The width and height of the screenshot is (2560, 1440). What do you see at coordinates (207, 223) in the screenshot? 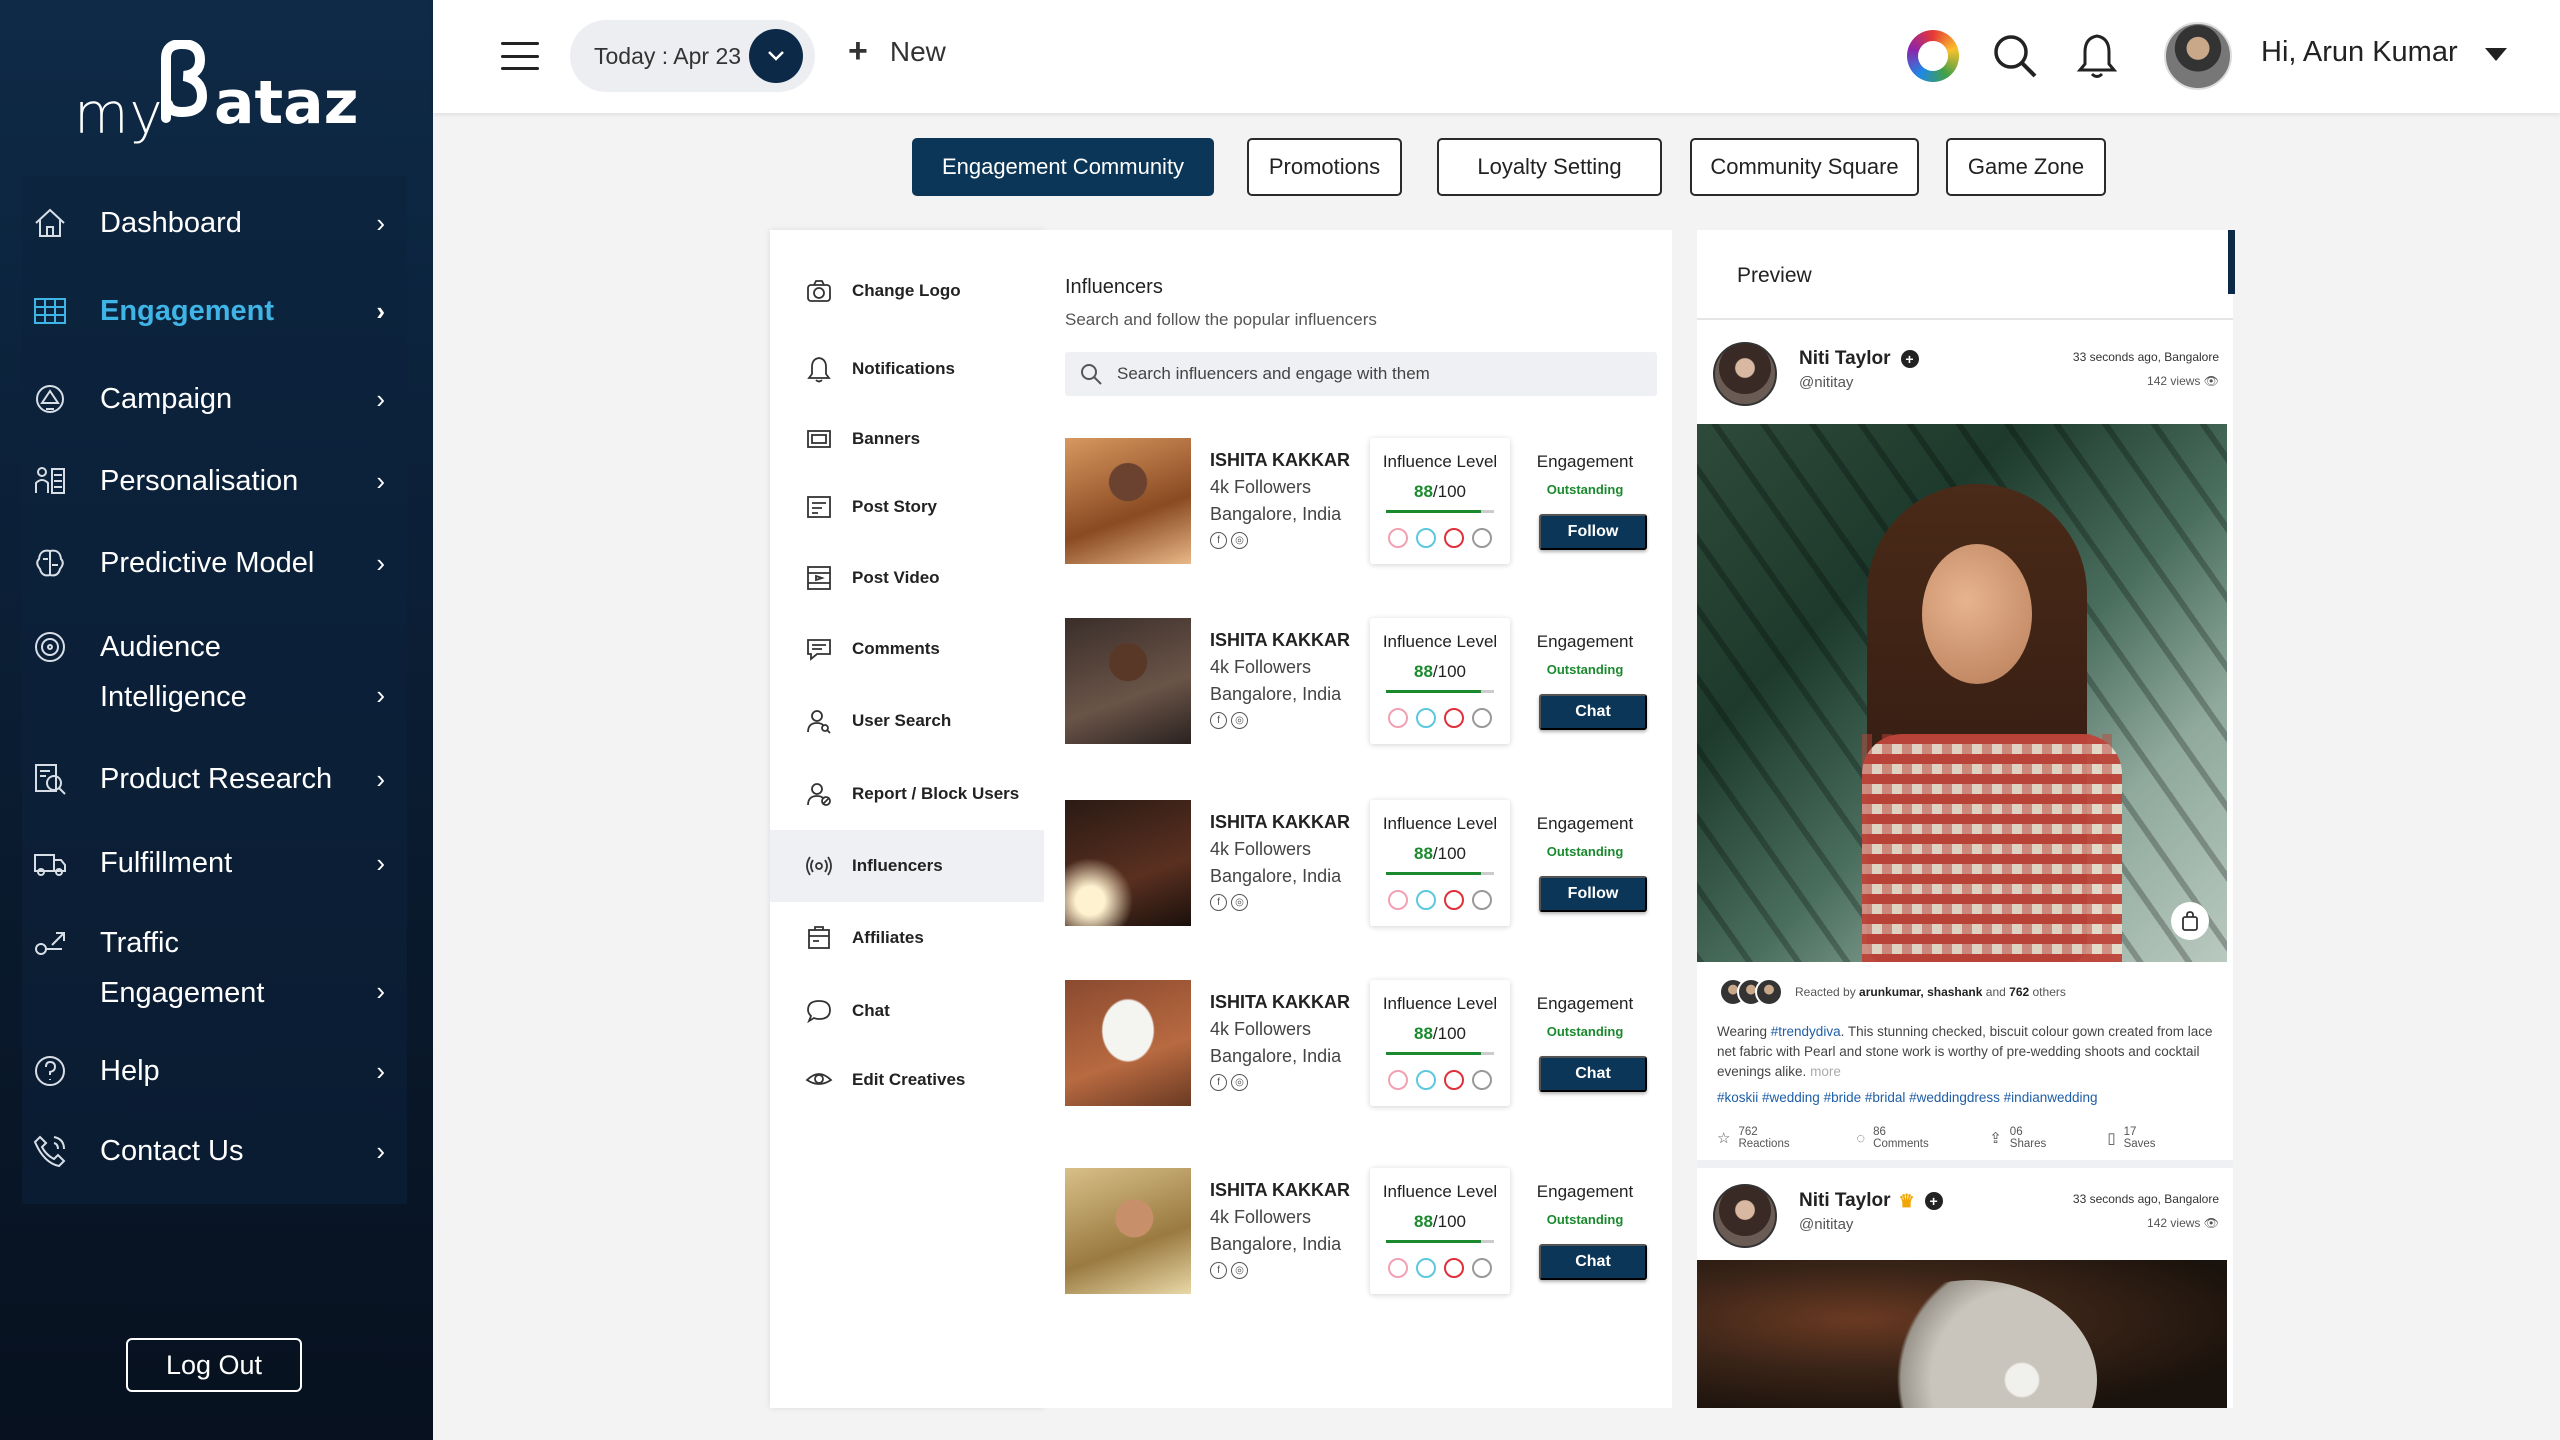
I see `sidebar-item-dashboard: Dashboard ›` at bounding box center [207, 223].